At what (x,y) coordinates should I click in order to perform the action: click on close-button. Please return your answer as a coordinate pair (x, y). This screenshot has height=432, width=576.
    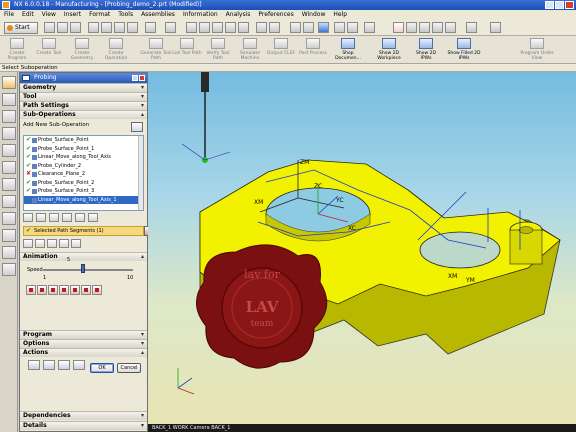
    Looking at the image, I should click on (569, 5).